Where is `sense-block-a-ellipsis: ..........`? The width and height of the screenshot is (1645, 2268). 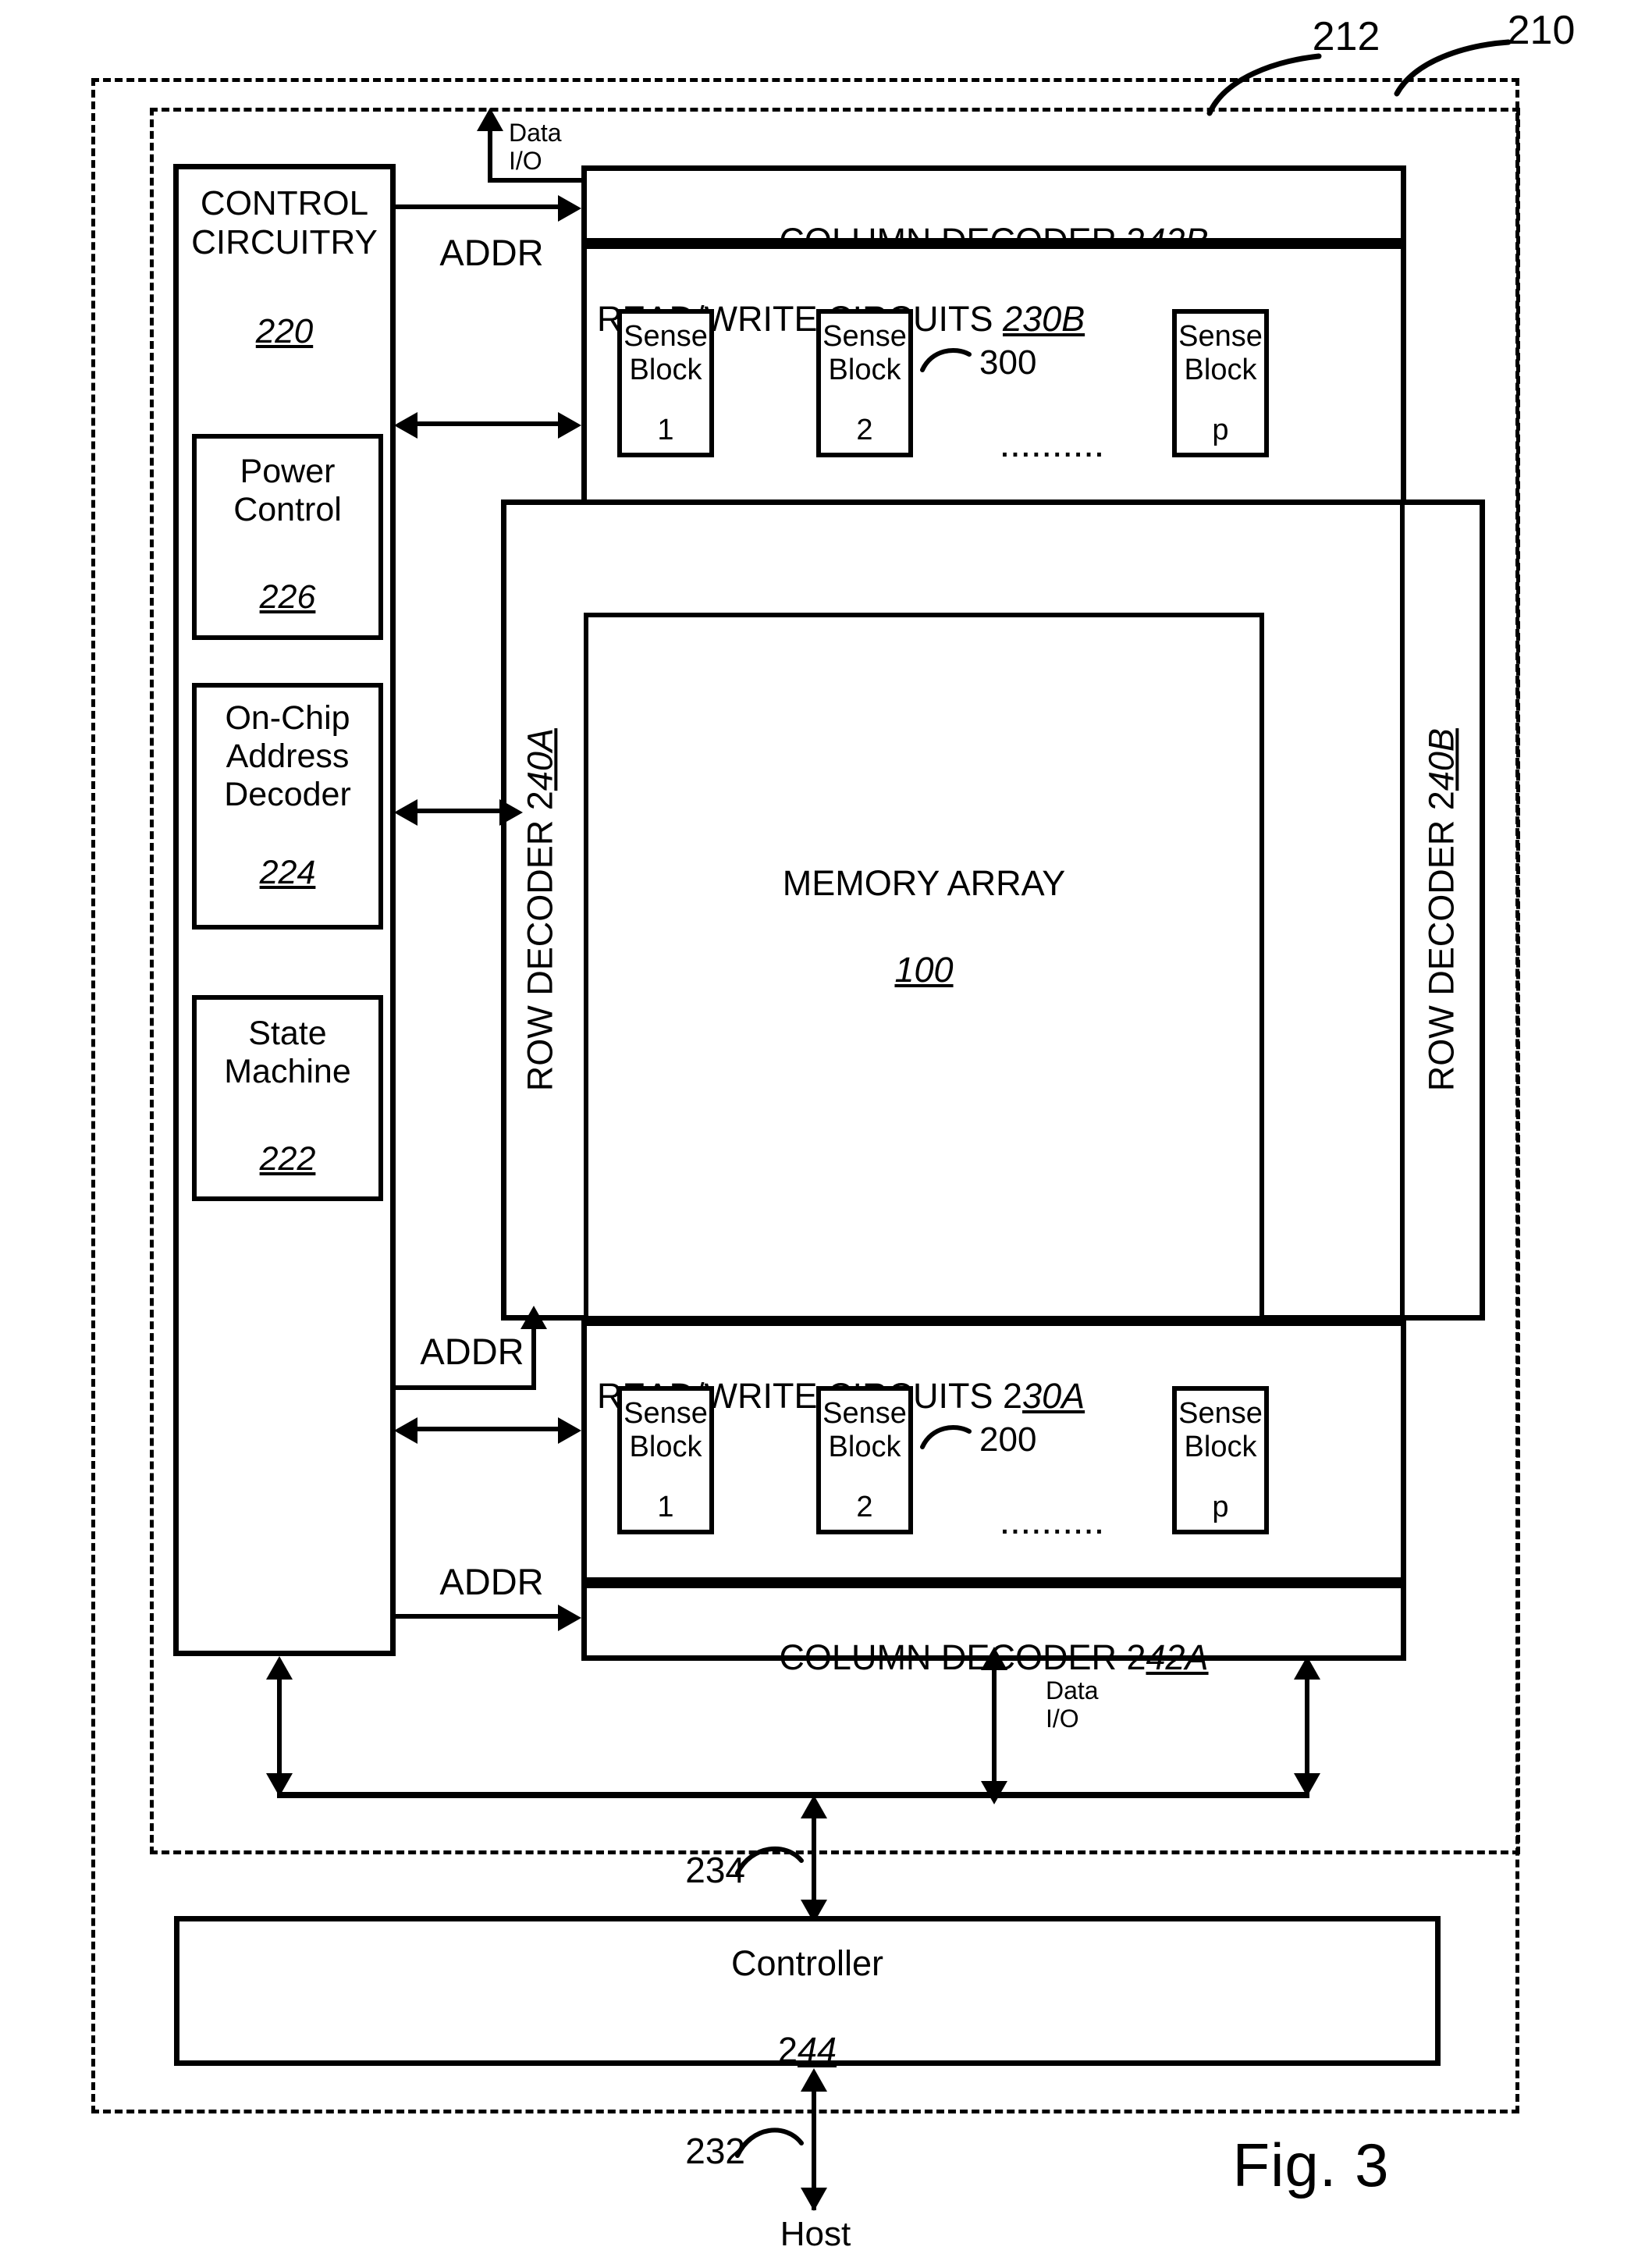 sense-block-a-ellipsis: .......... is located at coordinates (1053, 1525).